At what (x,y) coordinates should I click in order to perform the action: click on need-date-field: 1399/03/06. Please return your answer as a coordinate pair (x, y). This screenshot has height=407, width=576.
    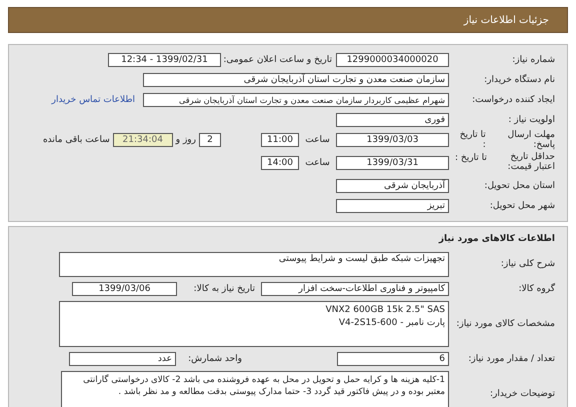
    Looking at the image, I should click on (124, 289).